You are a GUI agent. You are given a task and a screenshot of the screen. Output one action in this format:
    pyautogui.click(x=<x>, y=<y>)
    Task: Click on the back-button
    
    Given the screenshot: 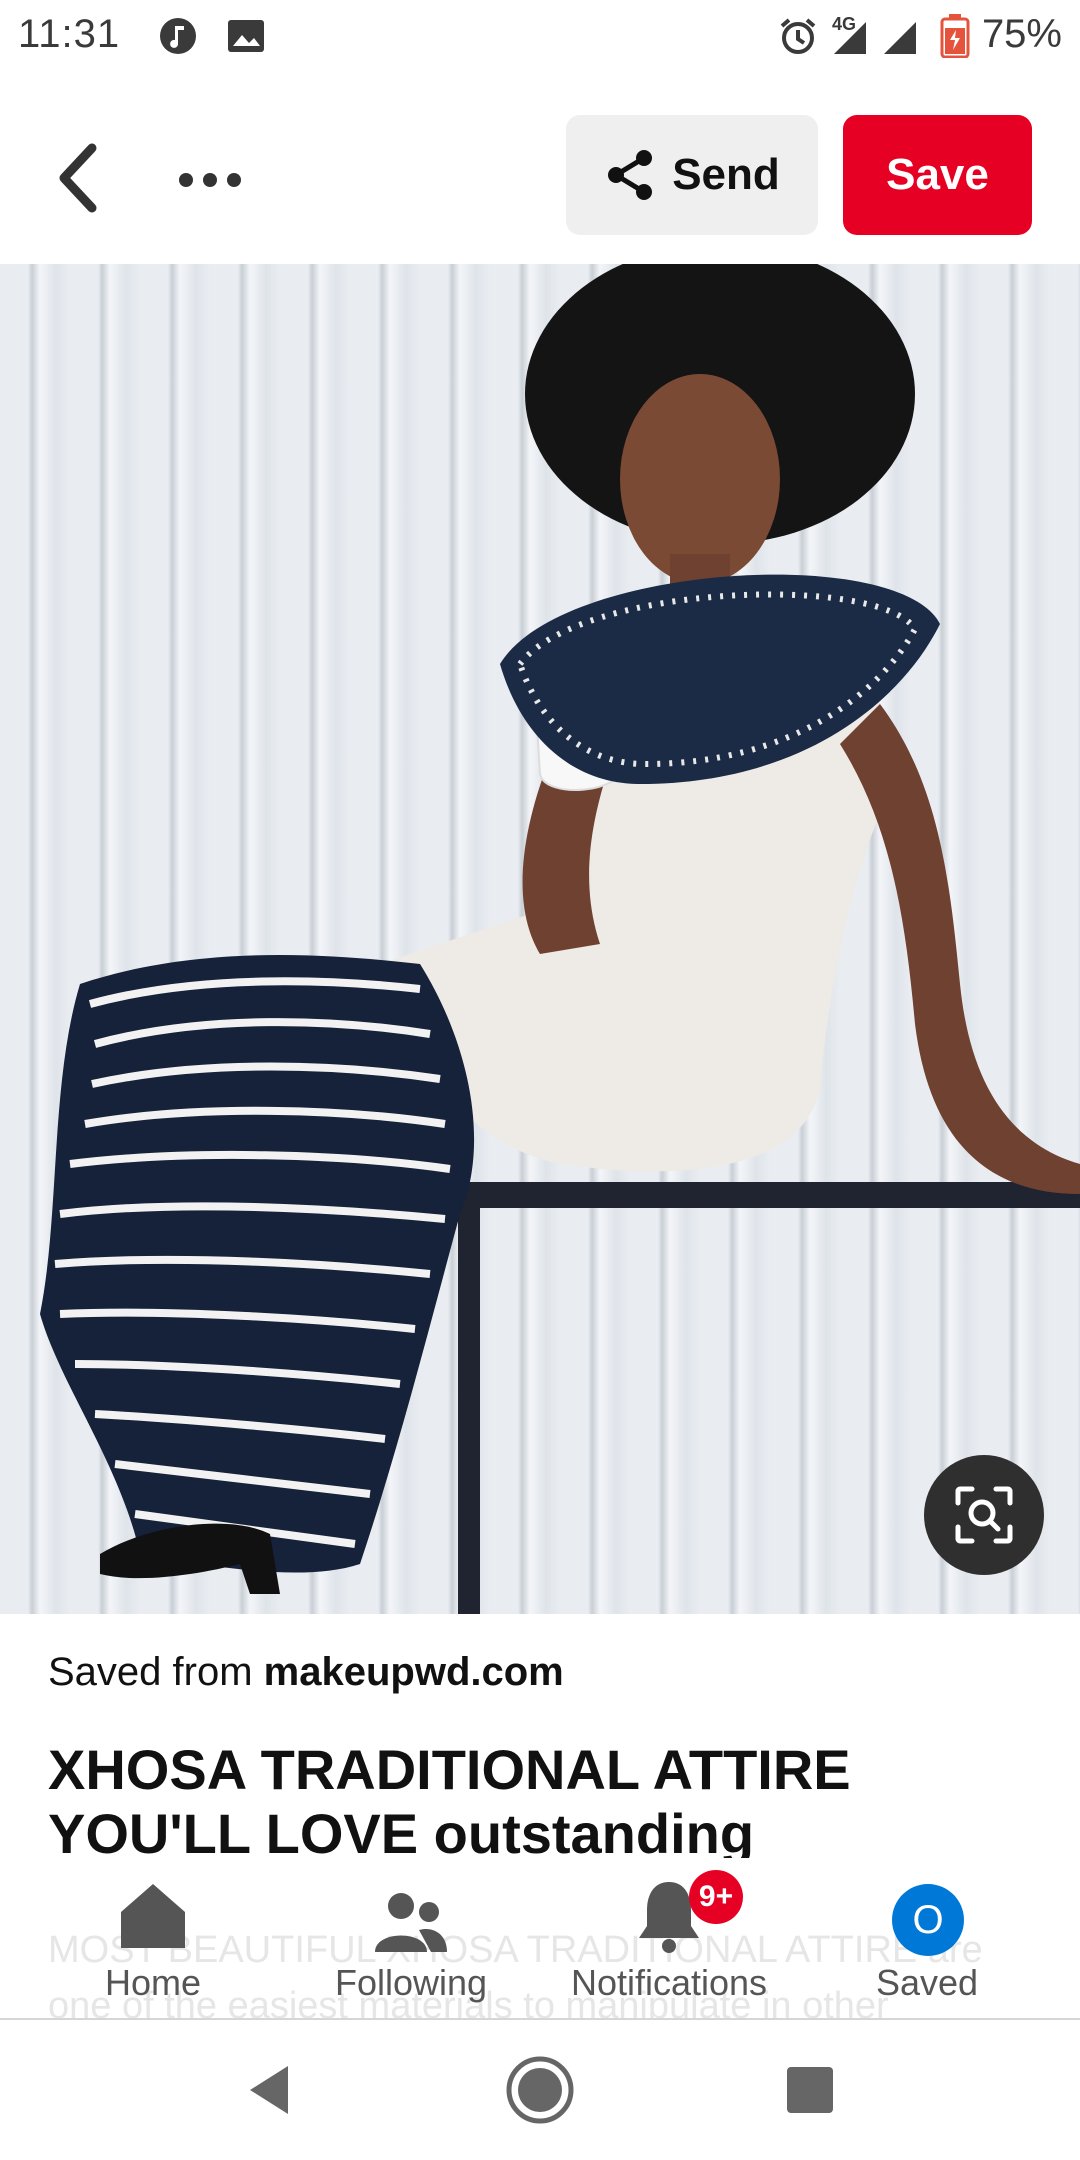 What is the action you would take?
    pyautogui.click(x=78, y=178)
    